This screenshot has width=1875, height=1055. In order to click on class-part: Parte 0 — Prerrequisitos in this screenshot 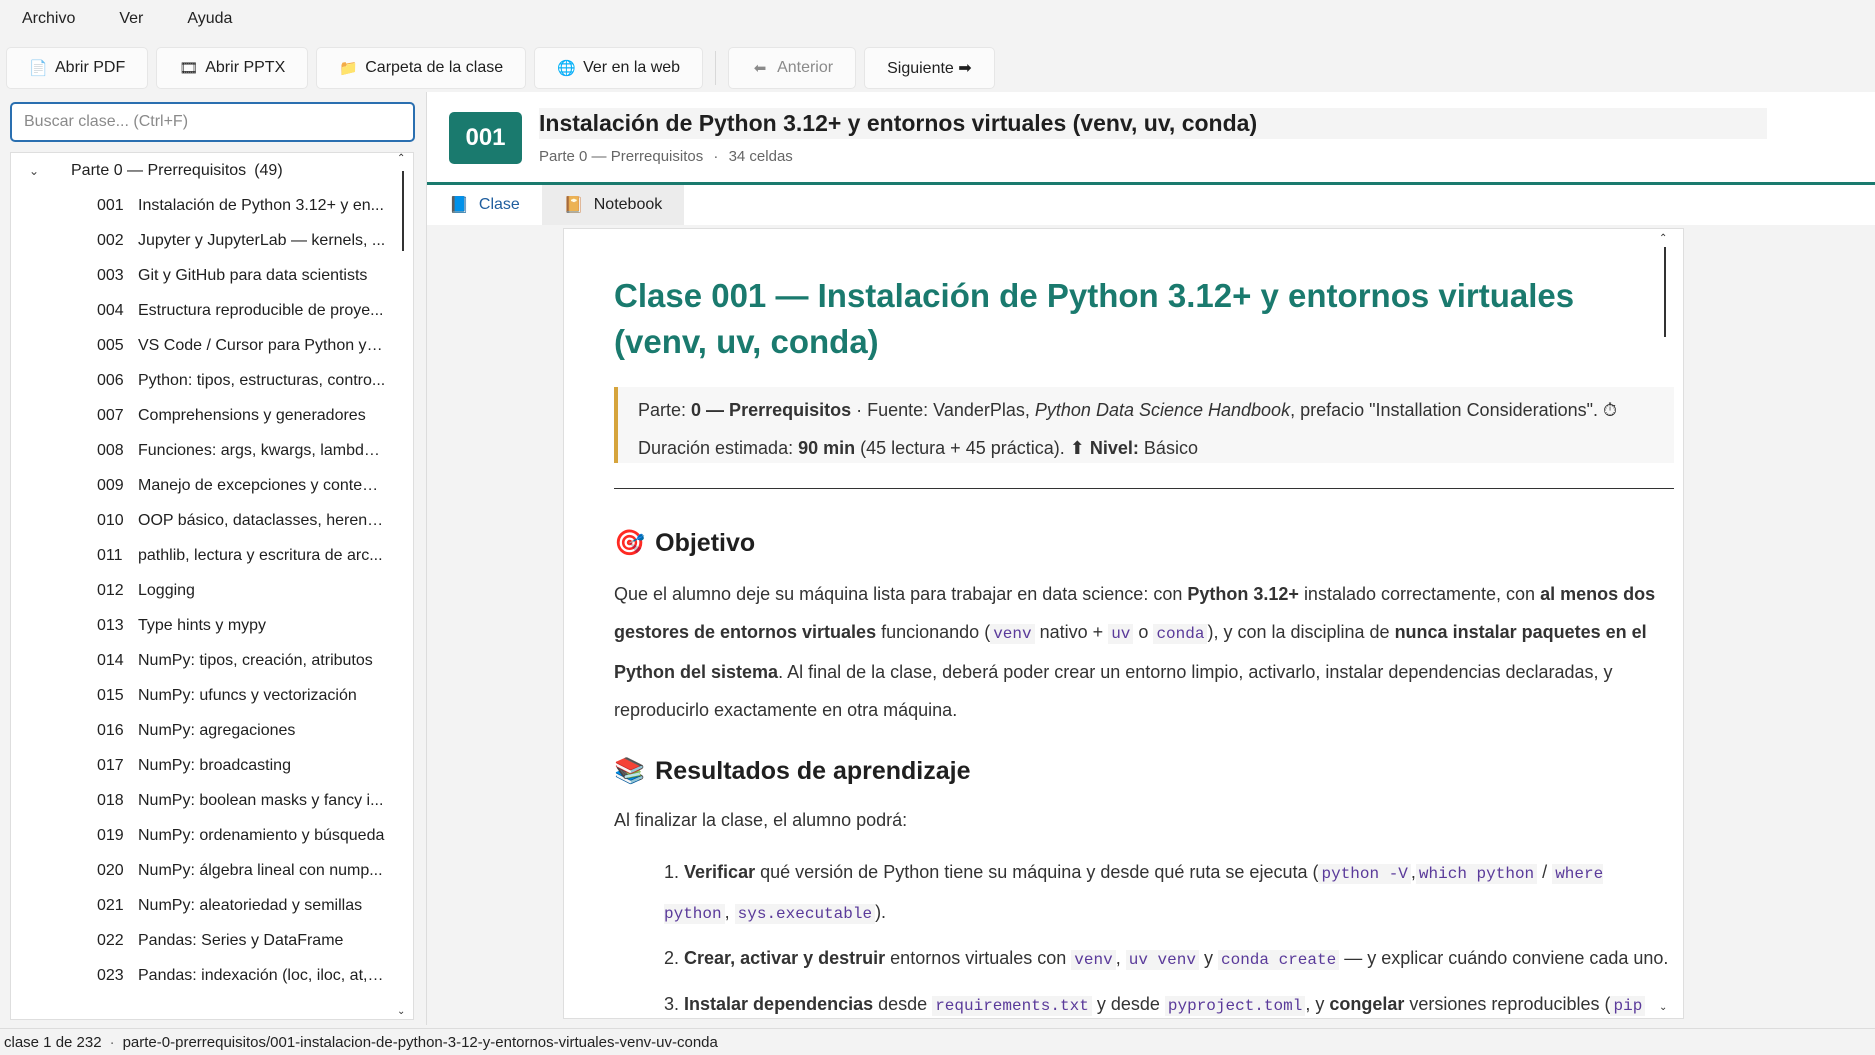, I will do `click(621, 156)`.